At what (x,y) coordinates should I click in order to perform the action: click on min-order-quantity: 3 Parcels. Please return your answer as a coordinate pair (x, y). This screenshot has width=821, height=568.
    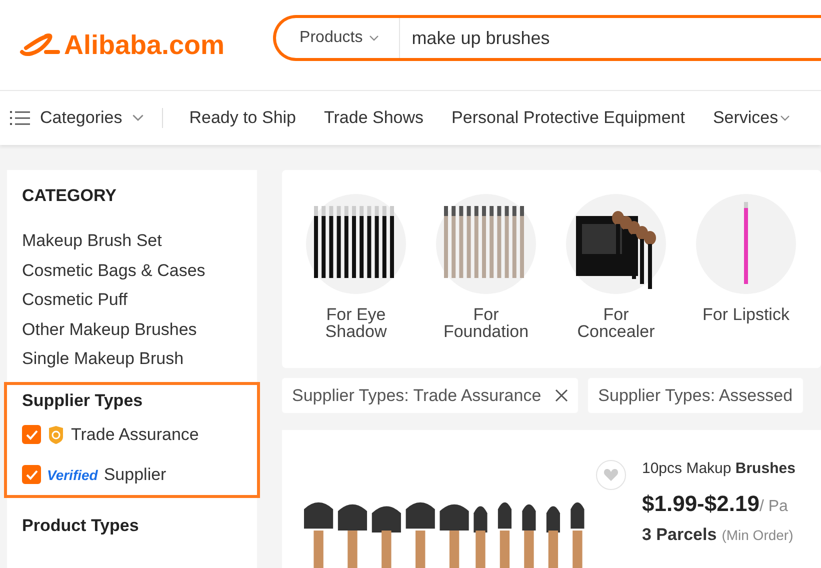
    Looking at the image, I should click on (679, 535).